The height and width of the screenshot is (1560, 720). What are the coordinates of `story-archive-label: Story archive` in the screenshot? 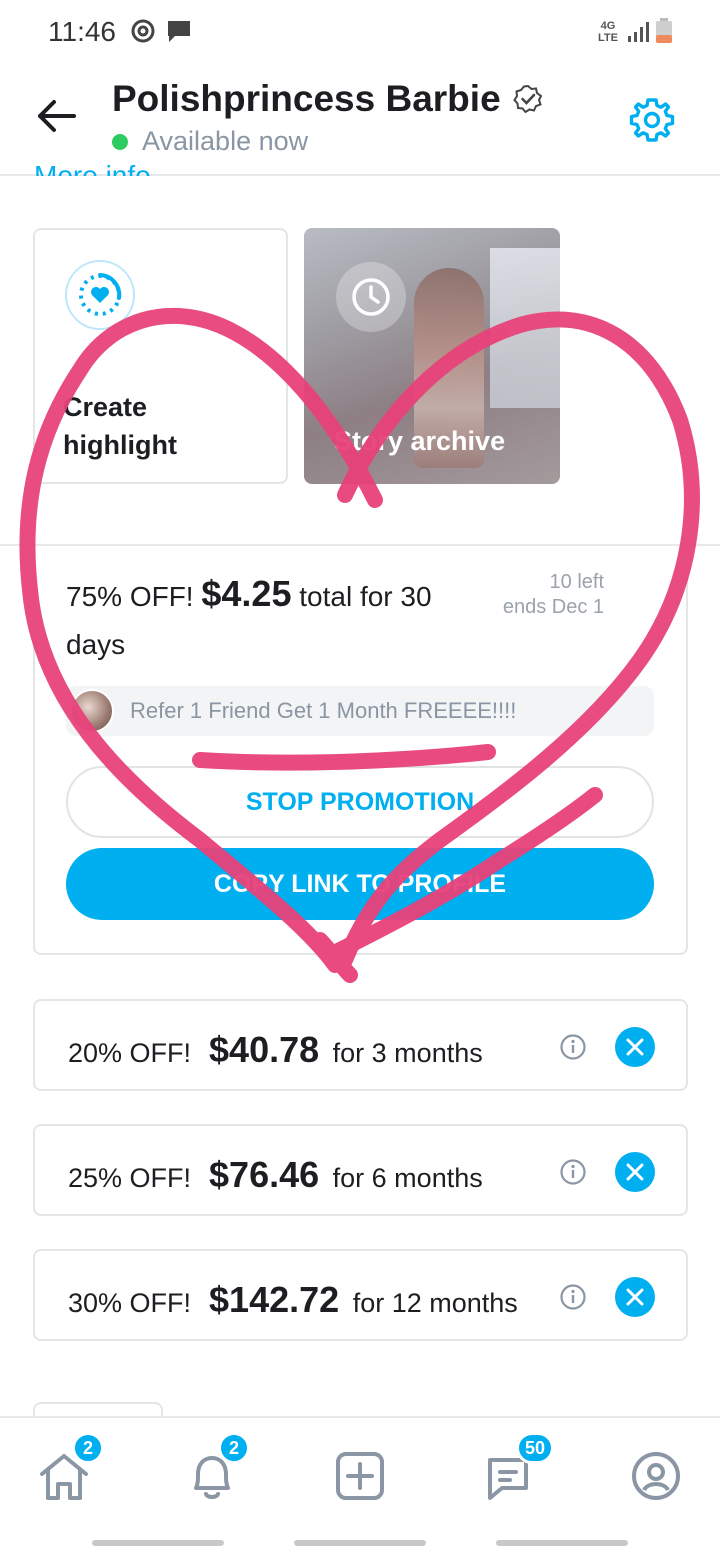 It's located at (420, 441).